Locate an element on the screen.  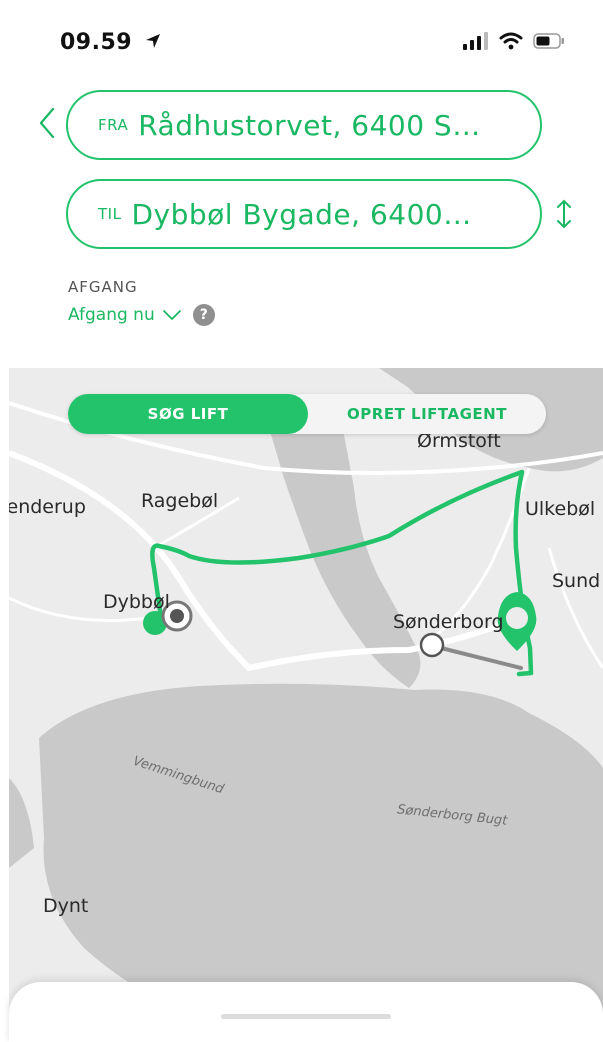
swap-vertical-icon is located at coordinates (564, 214).